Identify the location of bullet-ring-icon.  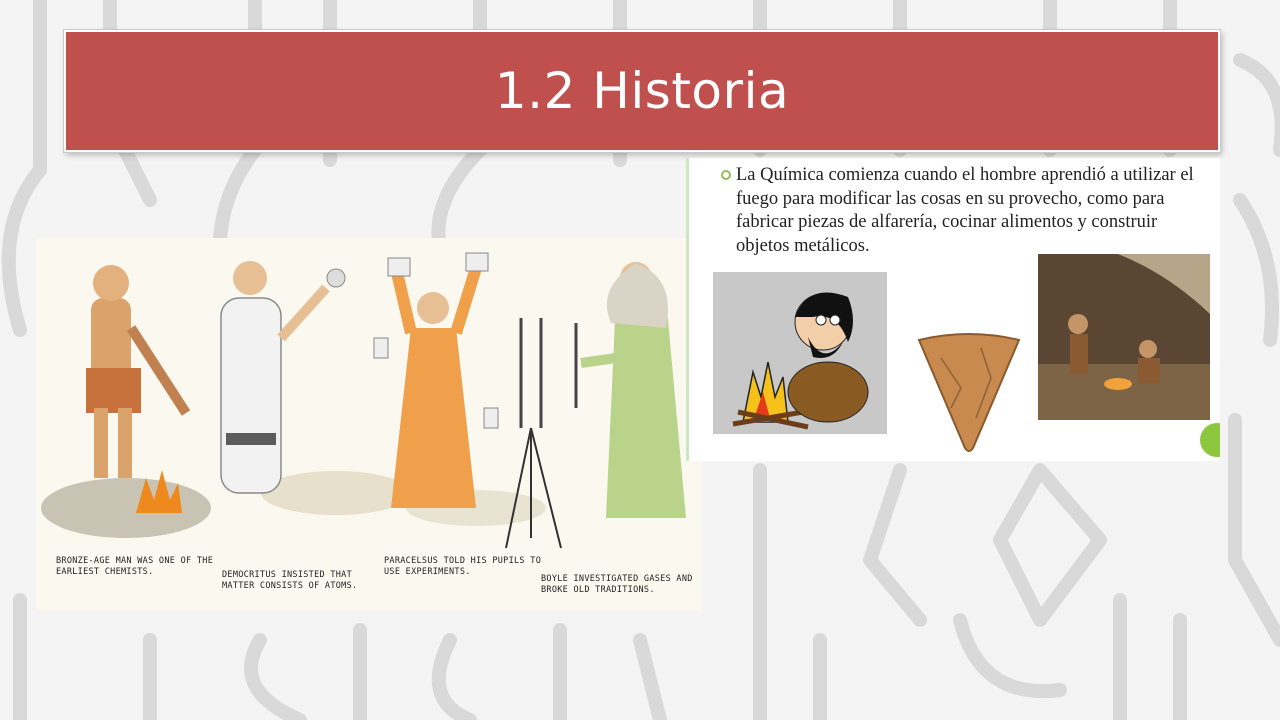
(726, 175).